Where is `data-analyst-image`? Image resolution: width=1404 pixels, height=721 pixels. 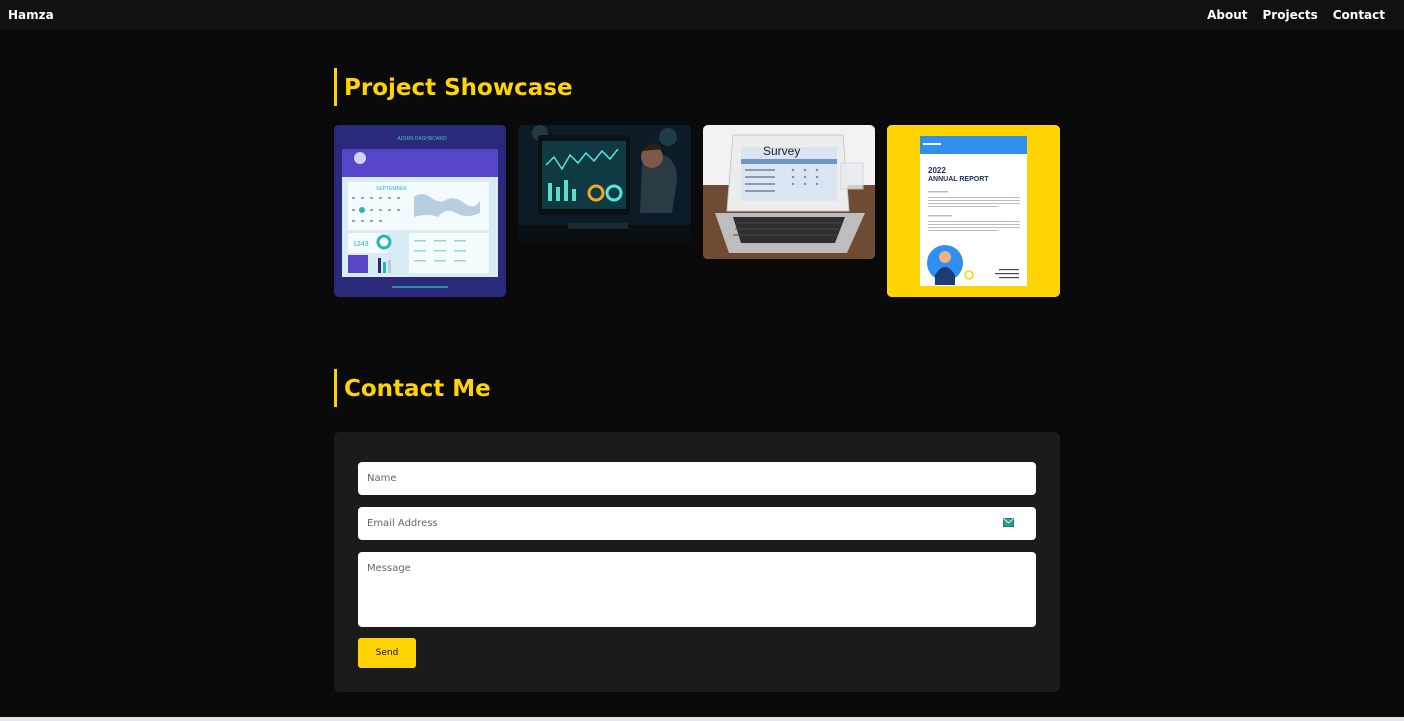
data-analyst-image is located at coordinates (604, 184).